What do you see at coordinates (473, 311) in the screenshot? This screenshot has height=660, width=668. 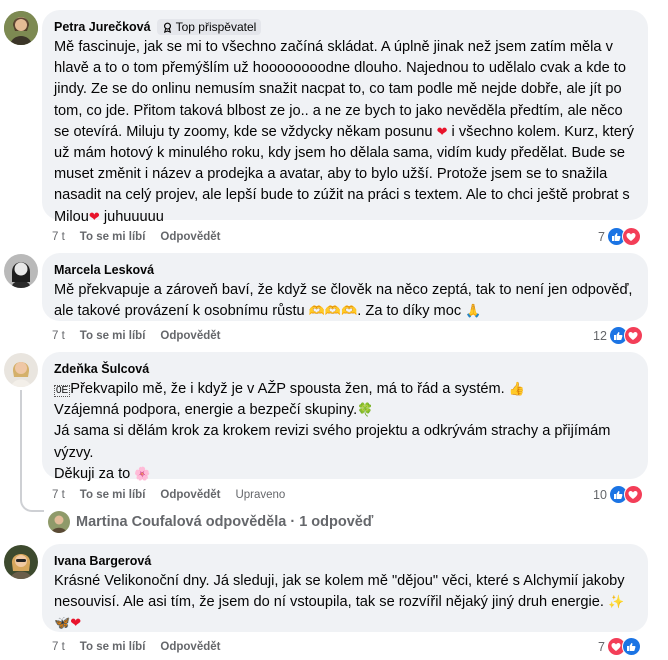 I see `folded-hands-emoji: 🙏` at bounding box center [473, 311].